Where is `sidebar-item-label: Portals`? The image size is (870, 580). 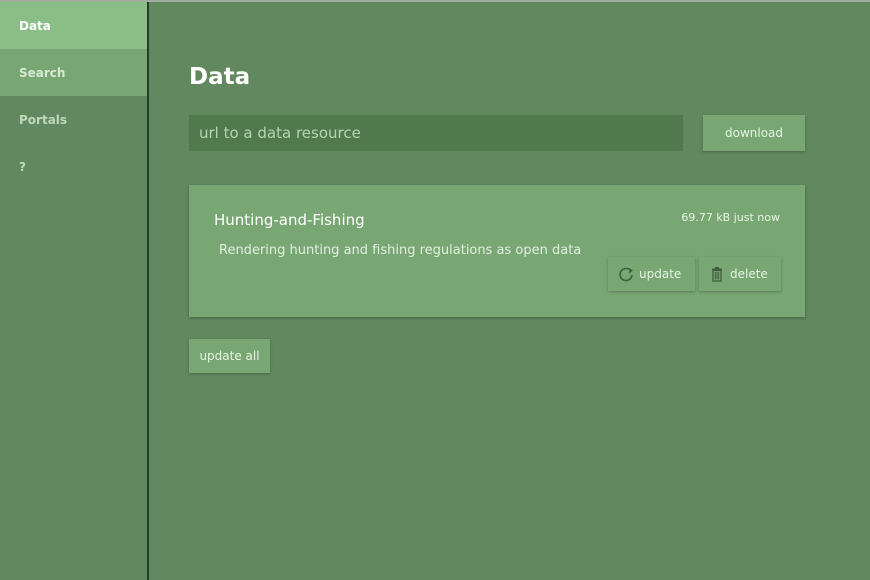
sidebar-item-label: Portals is located at coordinates (43, 119).